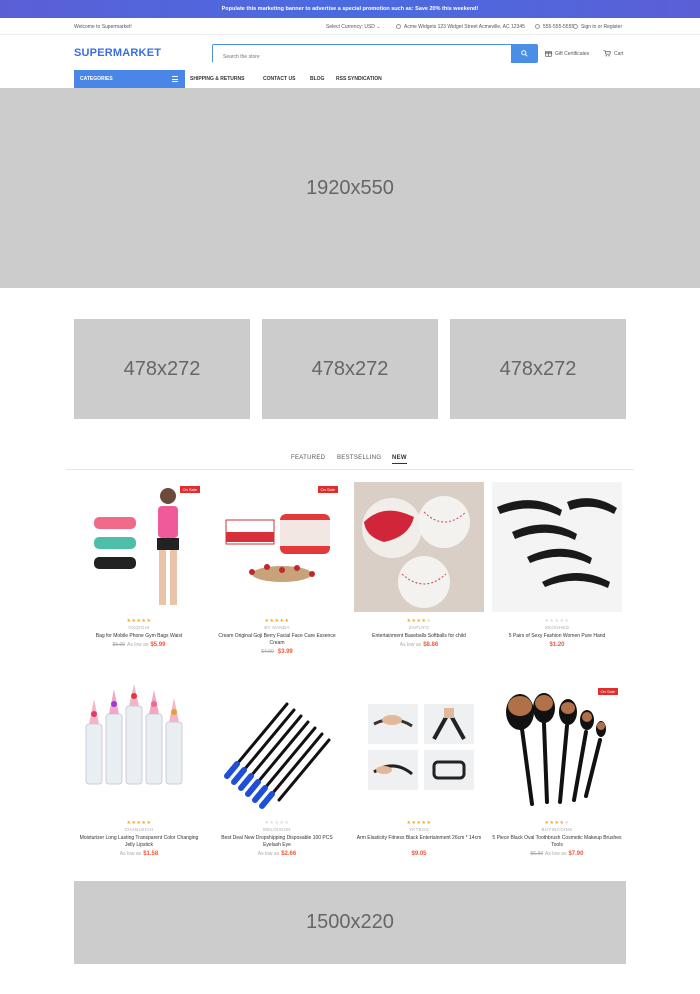  Describe the element at coordinates (279, 79) in the screenshot. I see `nav-contact-us: CONTACT US` at that location.